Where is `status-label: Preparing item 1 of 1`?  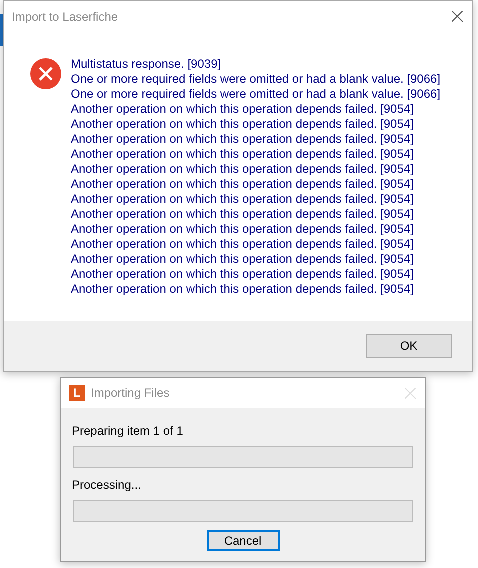 status-label: Preparing item 1 of 1 is located at coordinates (128, 431).